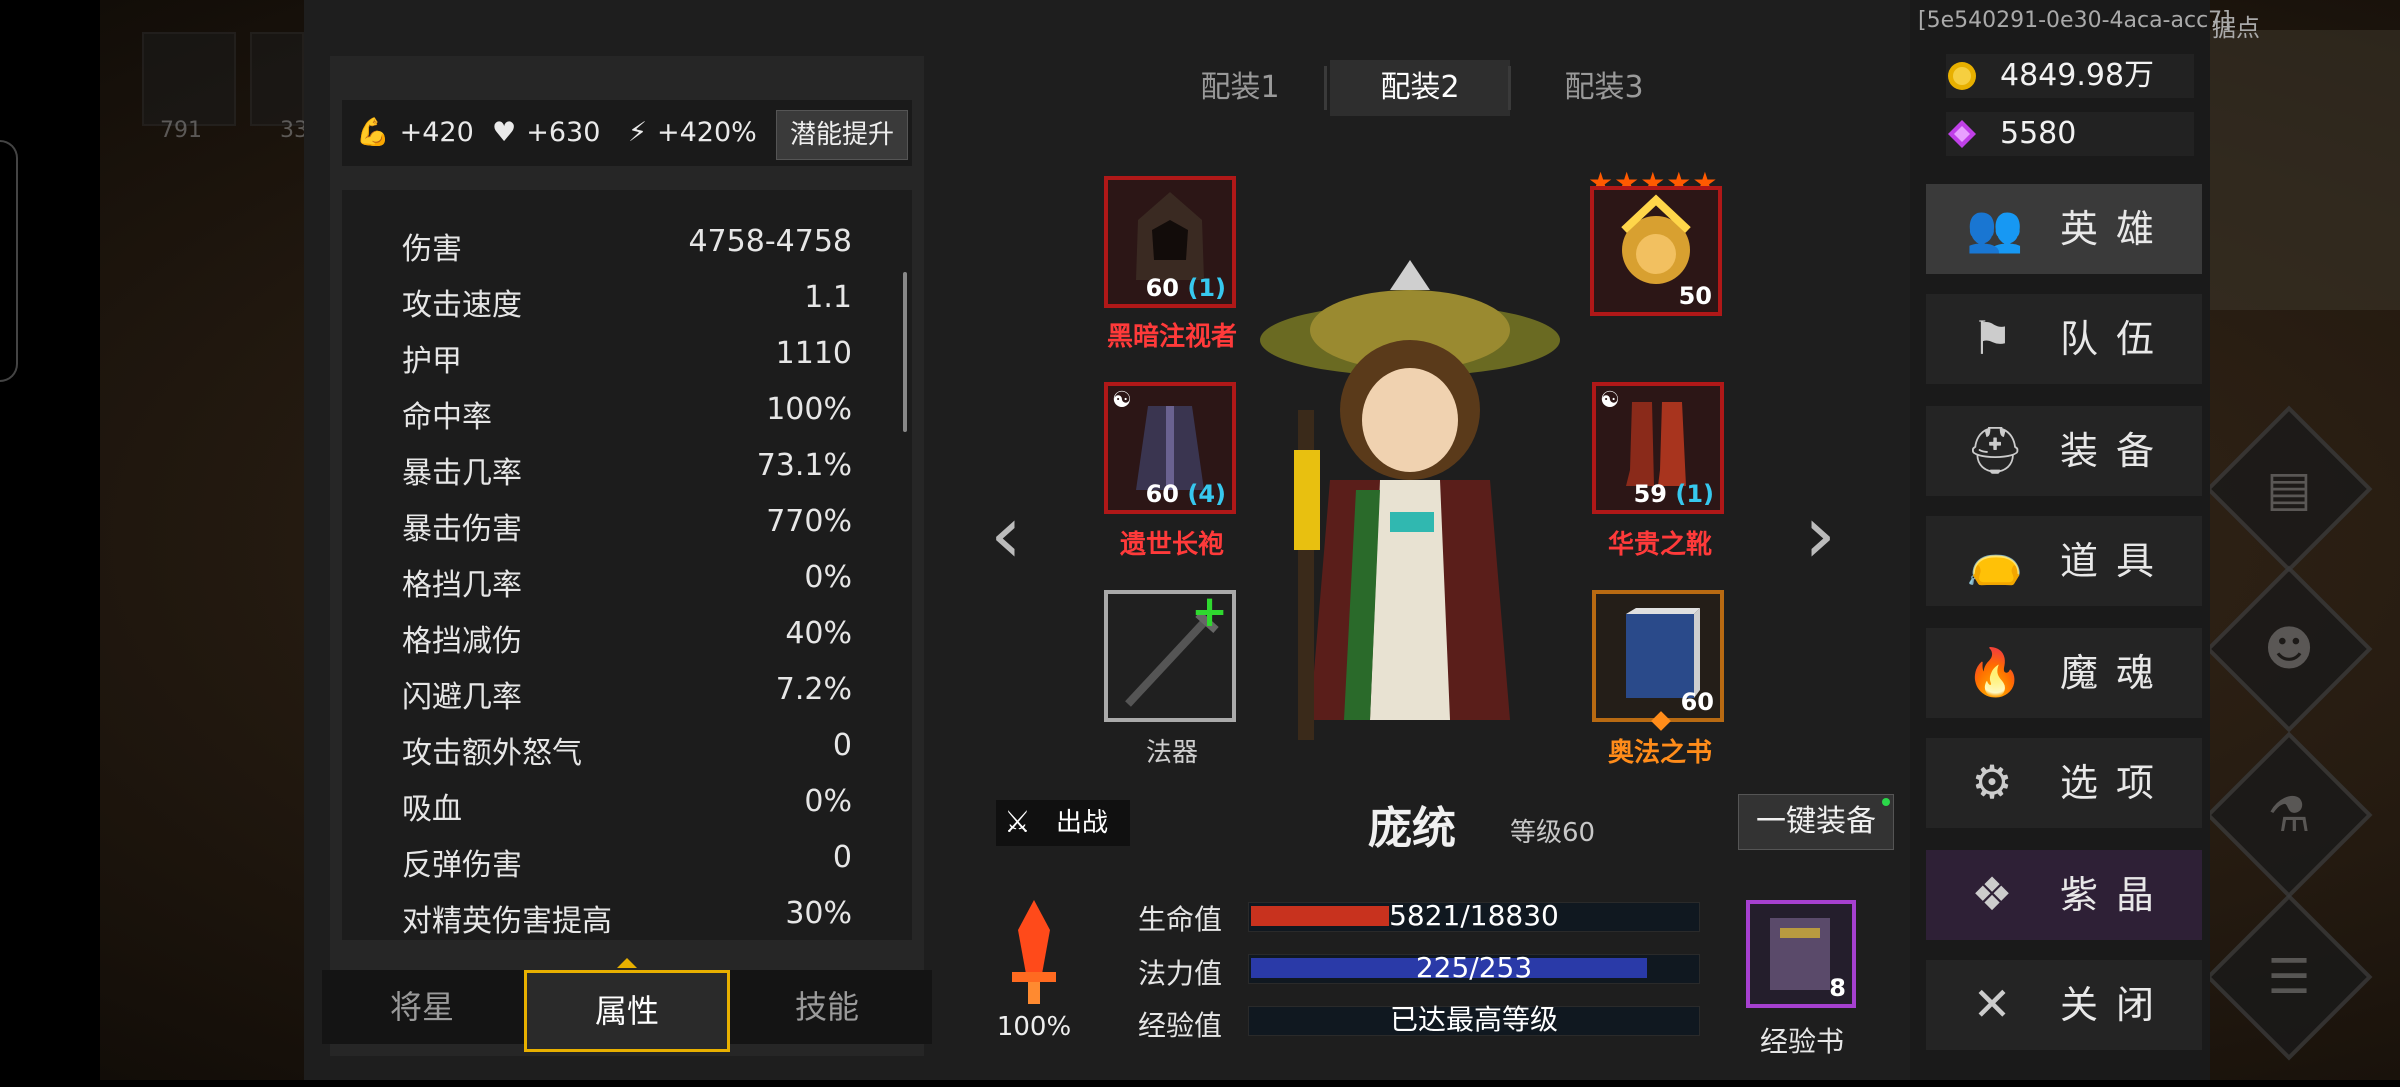 This screenshot has width=2400, height=1087. What do you see at coordinates (2064, 895) in the screenshot?
I see `menu-amethyst: ❖ 紫晶` at bounding box center [2064, 895].